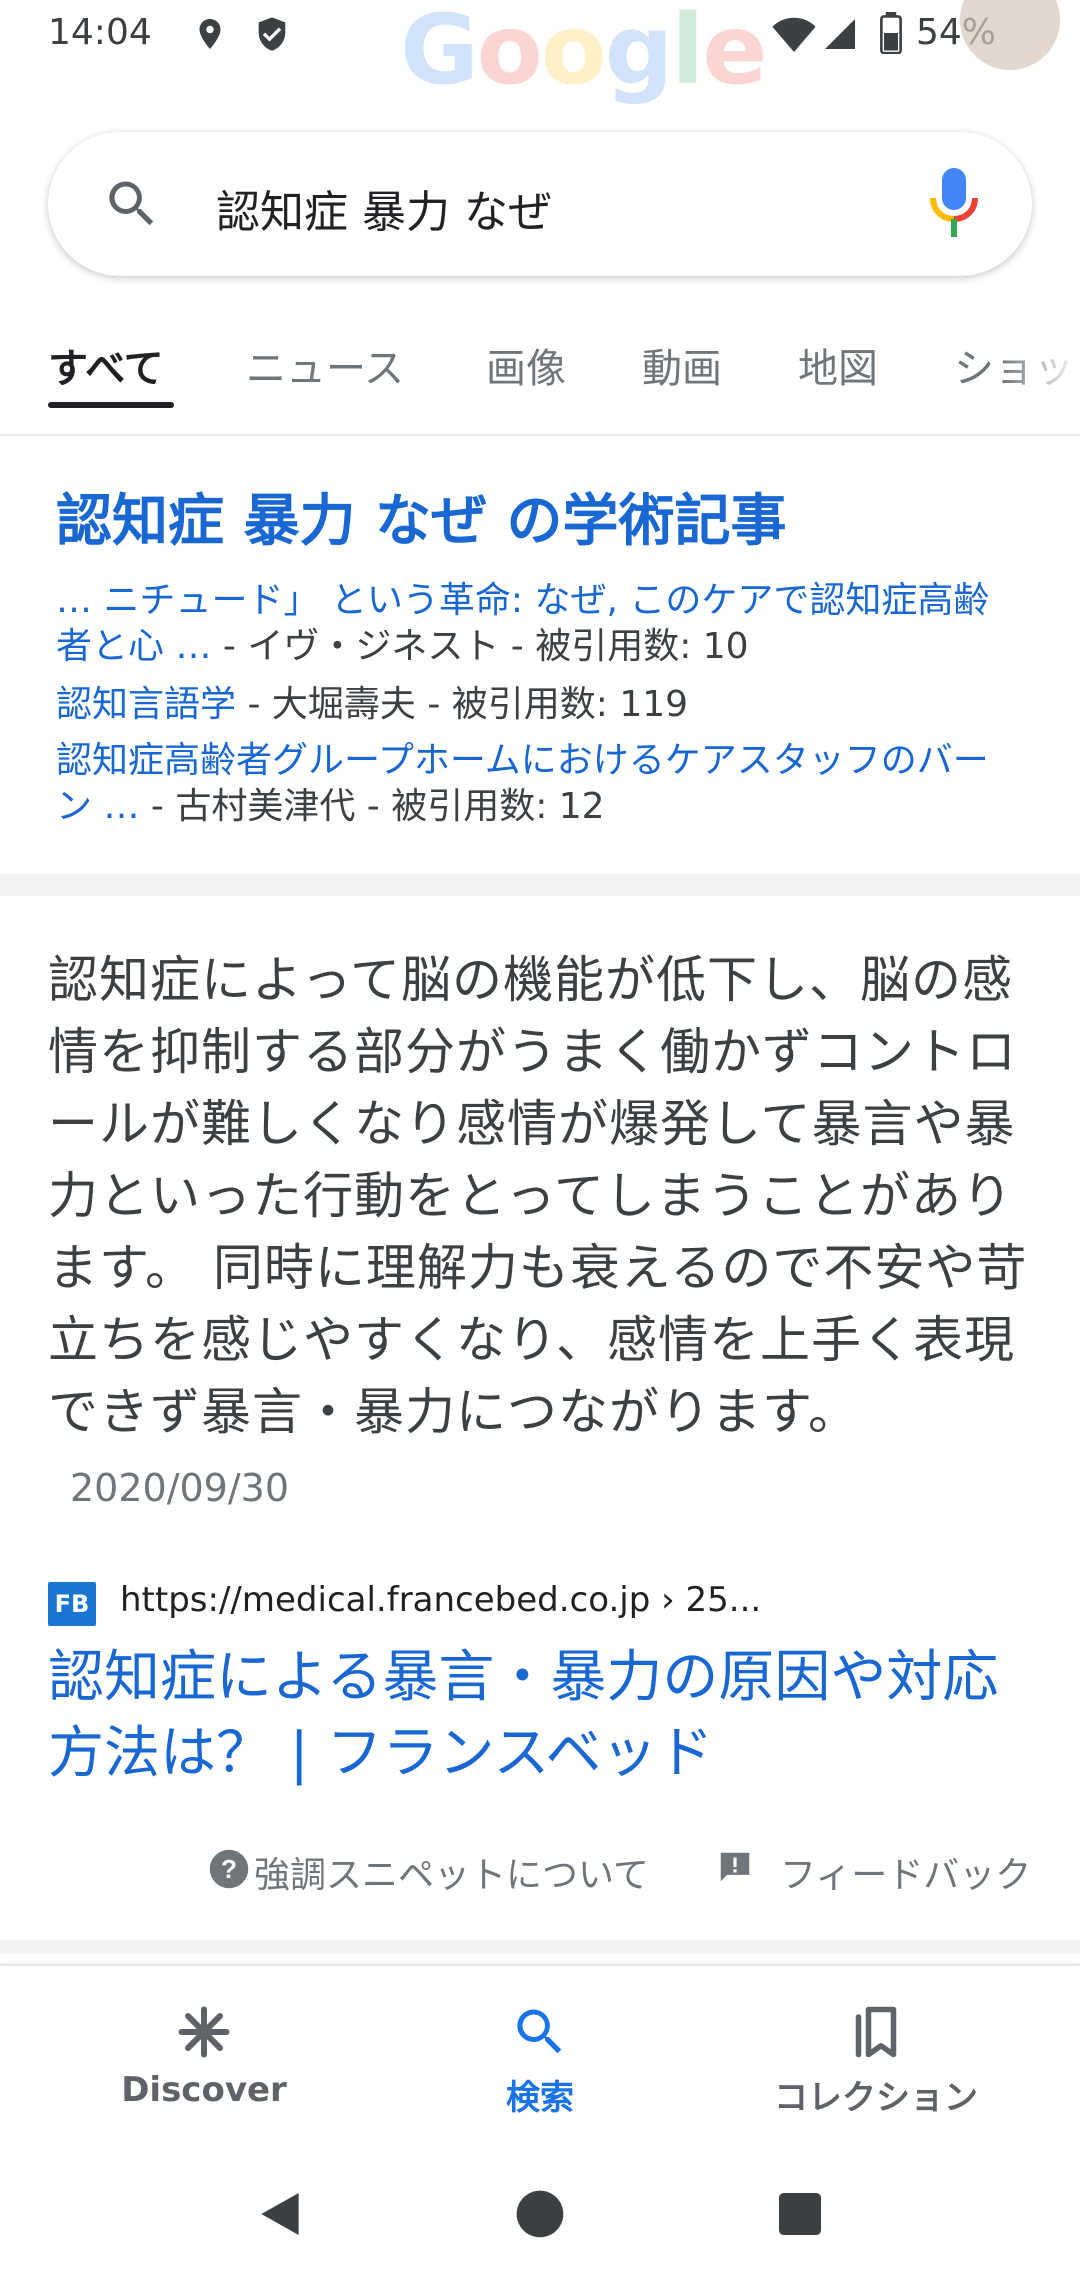 This screenshot has height=2280, width=1080. What do you see at coordinates (451, 1872) in the screenshot?
I see `about-snippet-link: 強調スニペットについて` at bounding box center [451, 1872].